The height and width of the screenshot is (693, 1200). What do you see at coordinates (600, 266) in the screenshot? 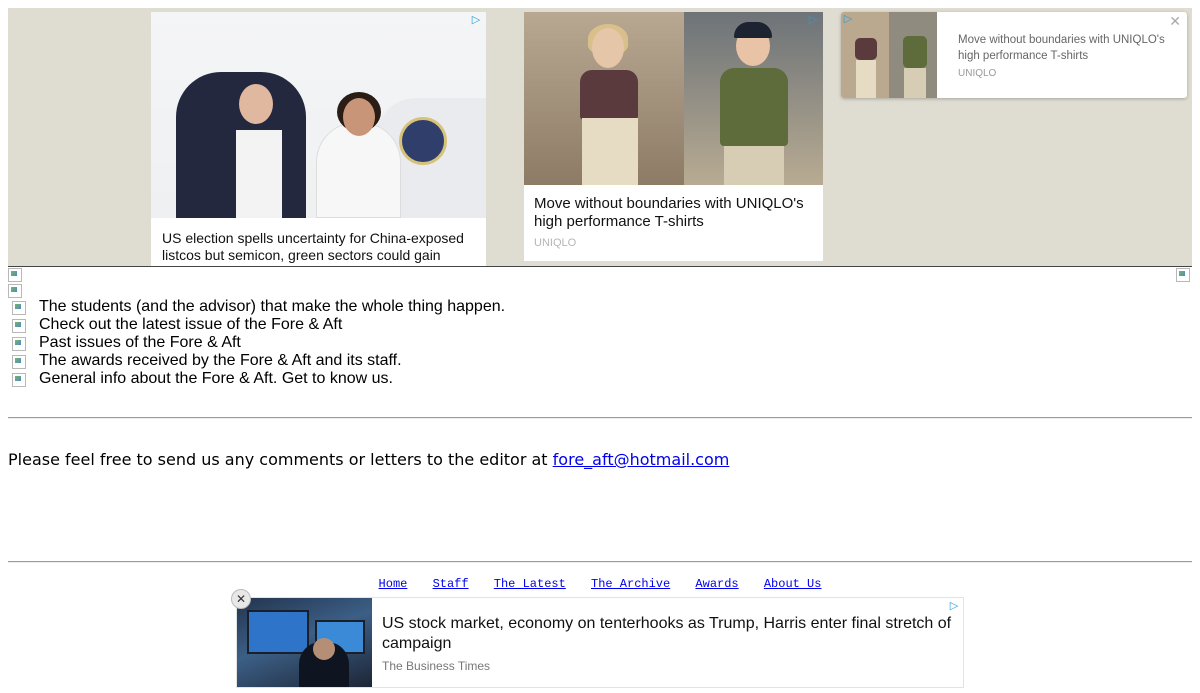
I see `divider-line` at bounding box center [600, 266].